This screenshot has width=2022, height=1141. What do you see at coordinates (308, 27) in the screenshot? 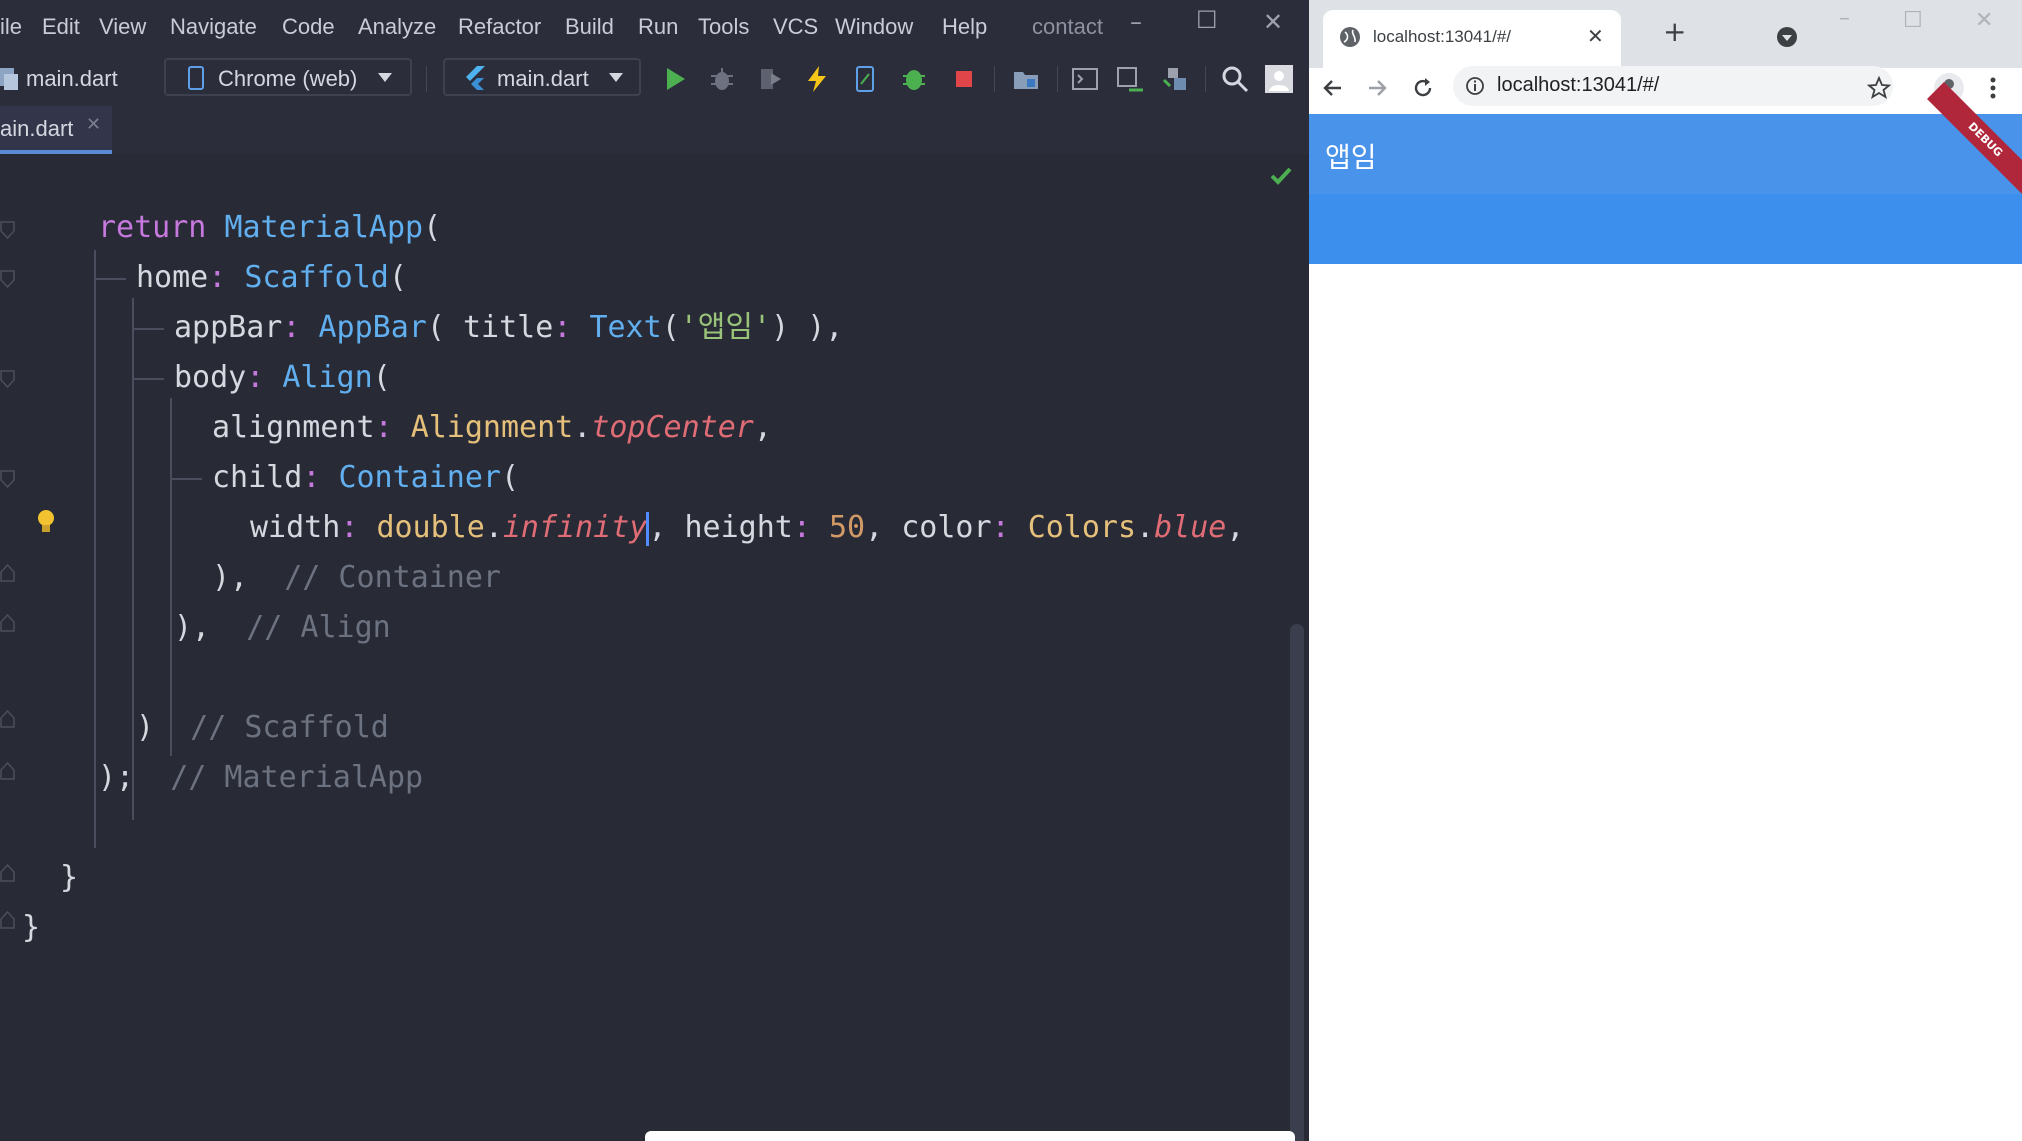
I see `menu-code: Code` at bounding box center [308, 27].